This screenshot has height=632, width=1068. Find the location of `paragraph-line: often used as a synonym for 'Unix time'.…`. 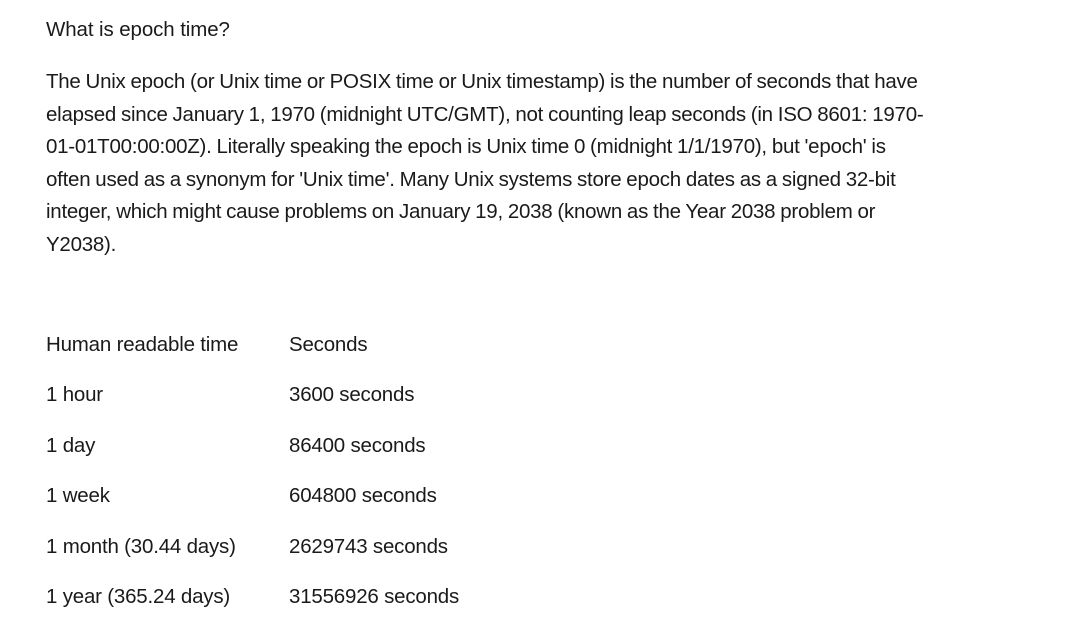

paragraph-line: often used as a synonym for 'Unix time'.… is located at coordinates (471, 179).